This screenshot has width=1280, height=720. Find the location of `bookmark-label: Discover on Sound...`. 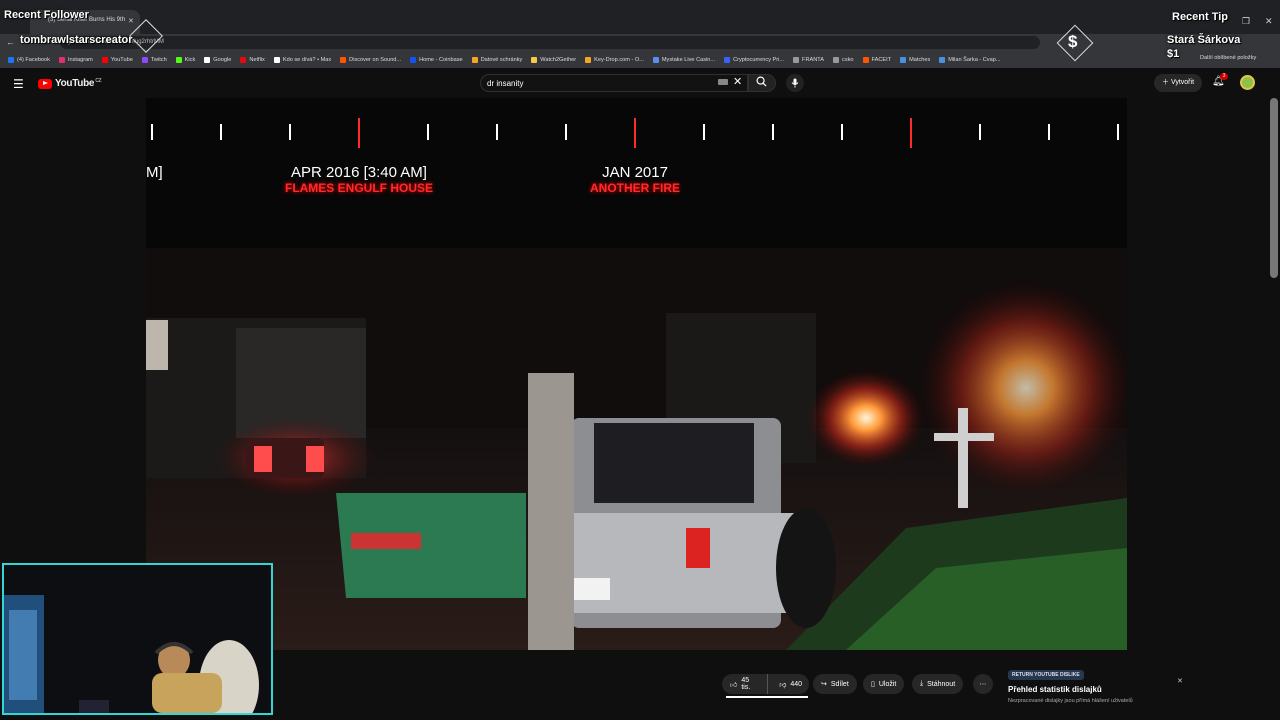

bookmark-label: Discover on Sound... is located at coordinates (375, 60).